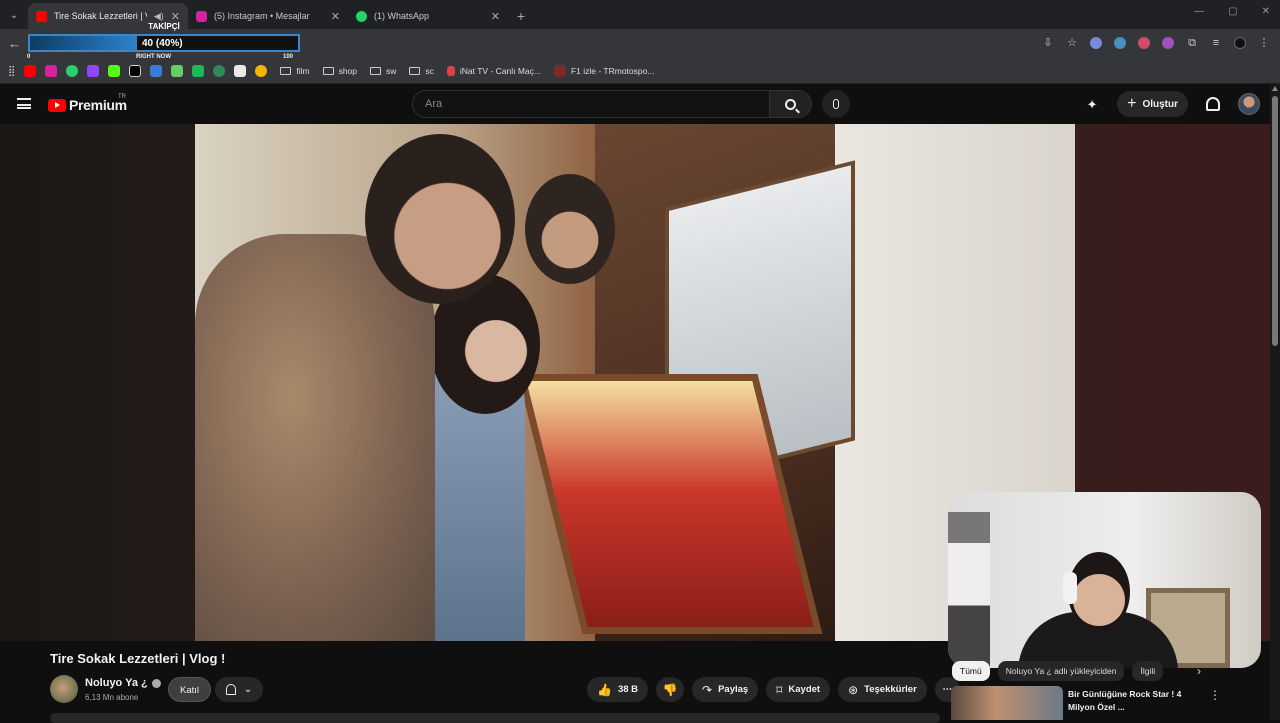 The image size is (1280, 723). I want to click on chip-related: İlgili, so click(1148, 671).